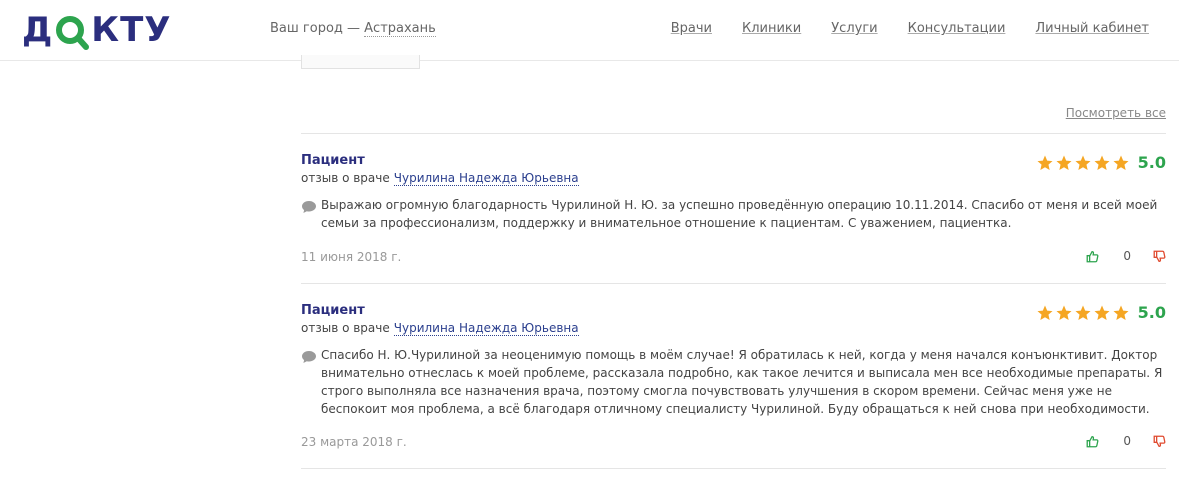 This screenshot has width=1179, height=478. Describe the element at coordinates (957, 28) in the screenshot. I see `nav-consultations: Консультации` at that location.